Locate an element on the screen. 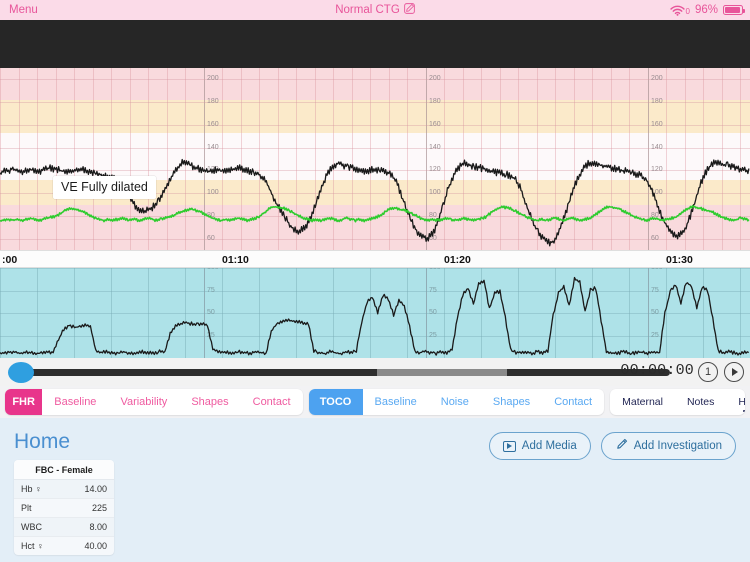 The height and width of the screenshot is (562, 750). tab-fhr-shapes: Shapes is located at coordinates (209, 402).